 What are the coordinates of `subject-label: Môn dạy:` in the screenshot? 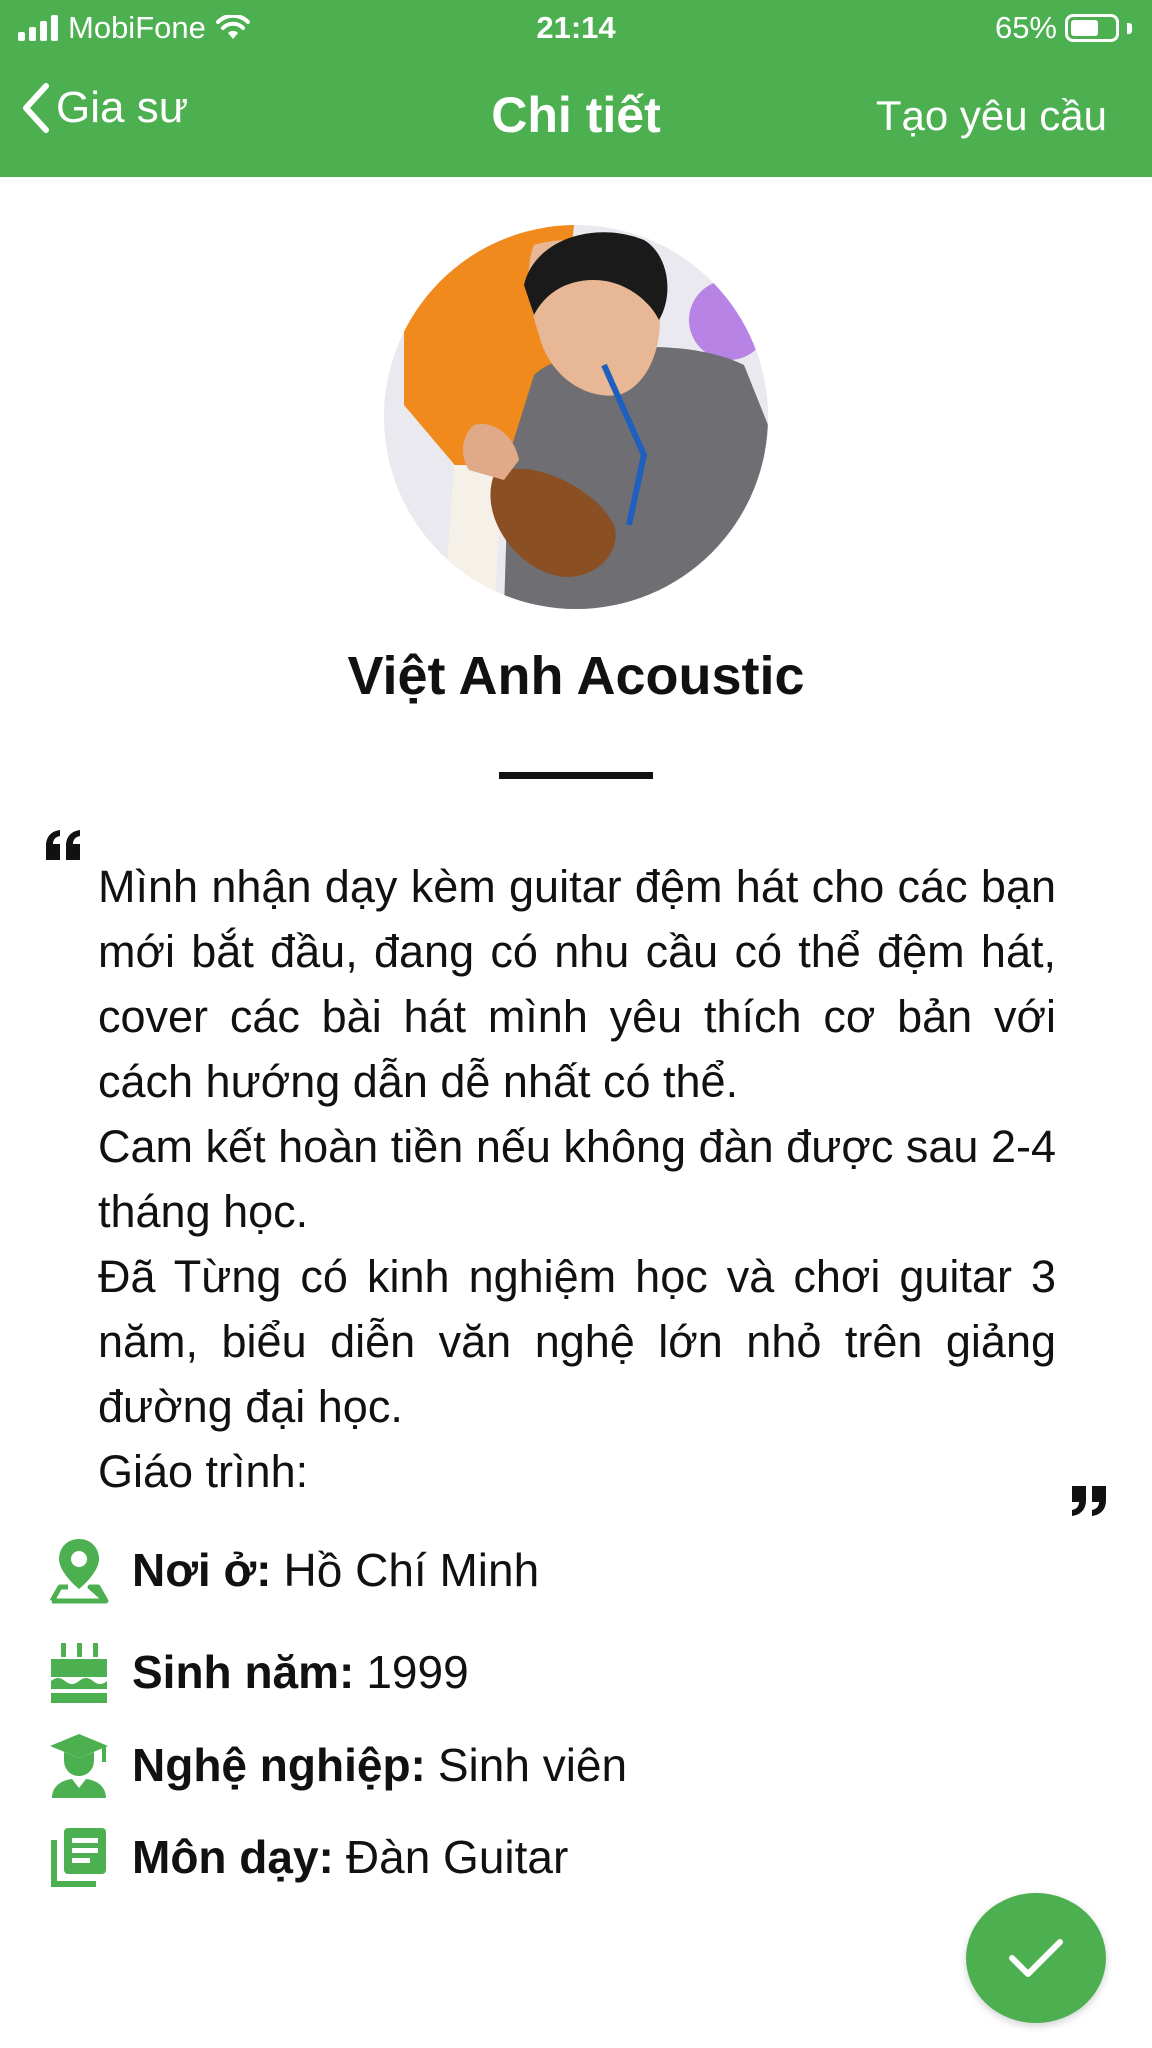 It's located at (233, 1857).